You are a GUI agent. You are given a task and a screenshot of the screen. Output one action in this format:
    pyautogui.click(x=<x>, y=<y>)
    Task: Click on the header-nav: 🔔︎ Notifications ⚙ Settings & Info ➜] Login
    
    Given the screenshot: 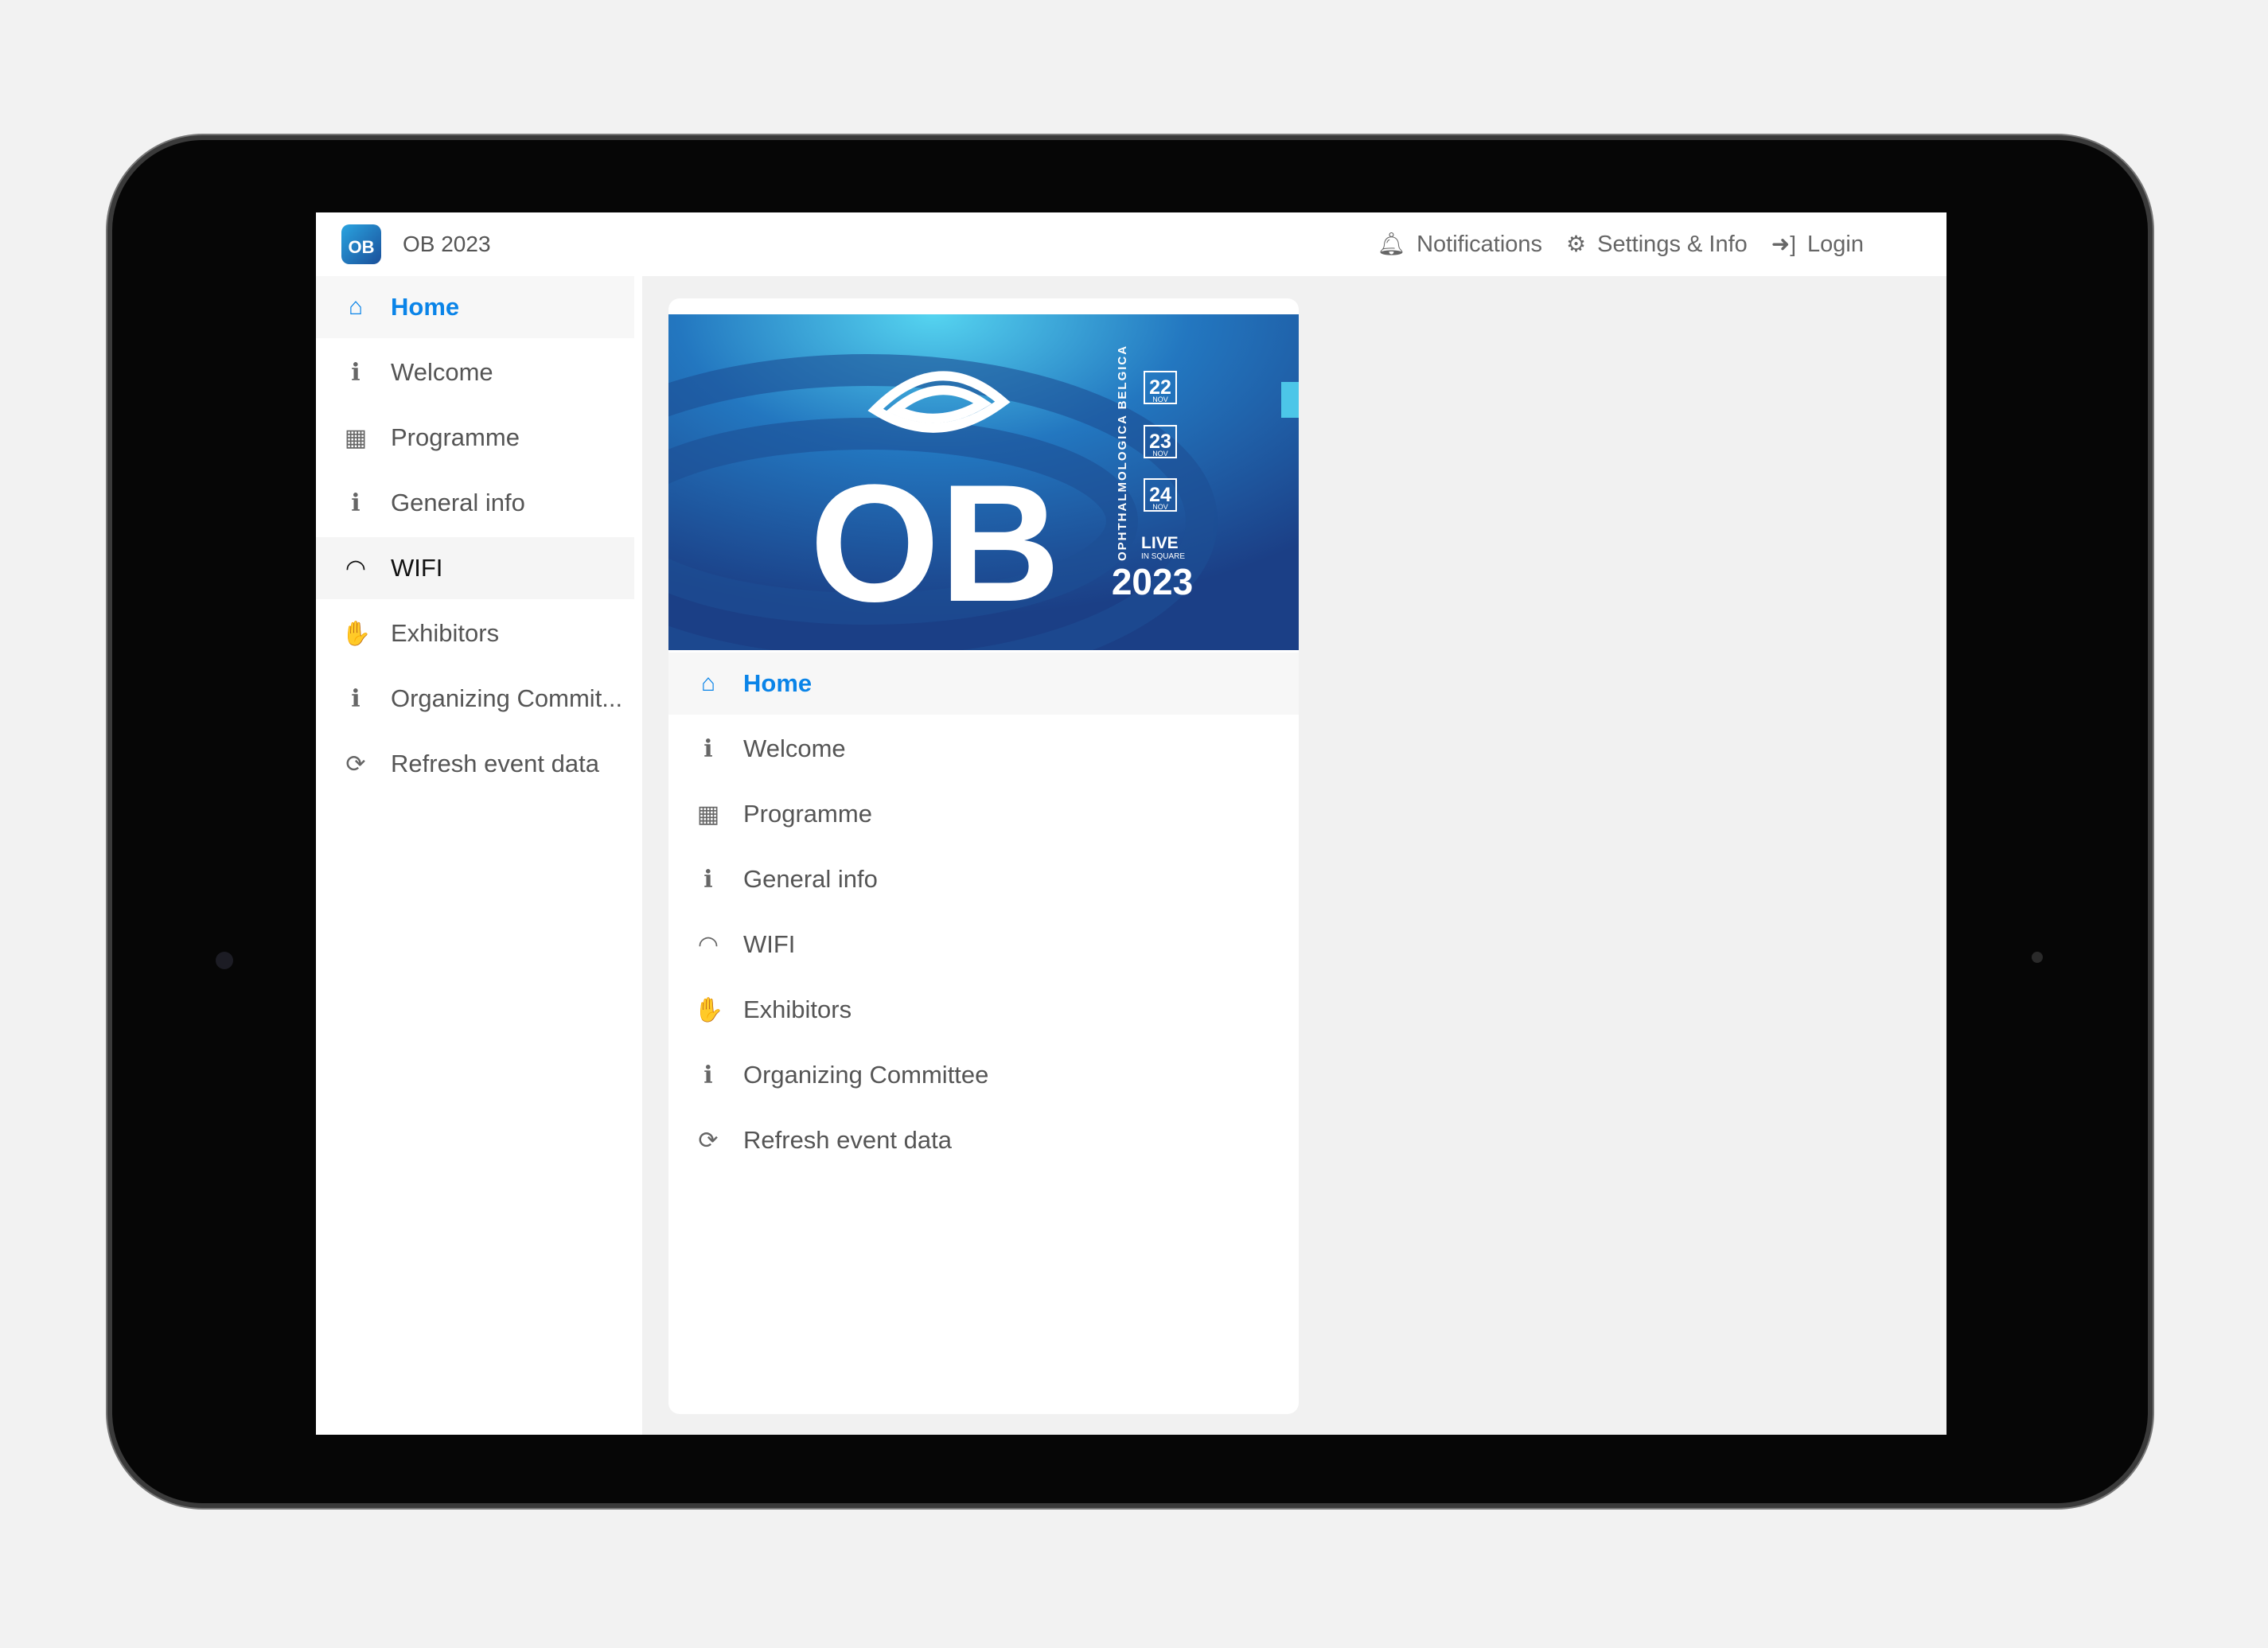 What is the action you would take?
    pyautogui.click(x=1621, y=244)
    